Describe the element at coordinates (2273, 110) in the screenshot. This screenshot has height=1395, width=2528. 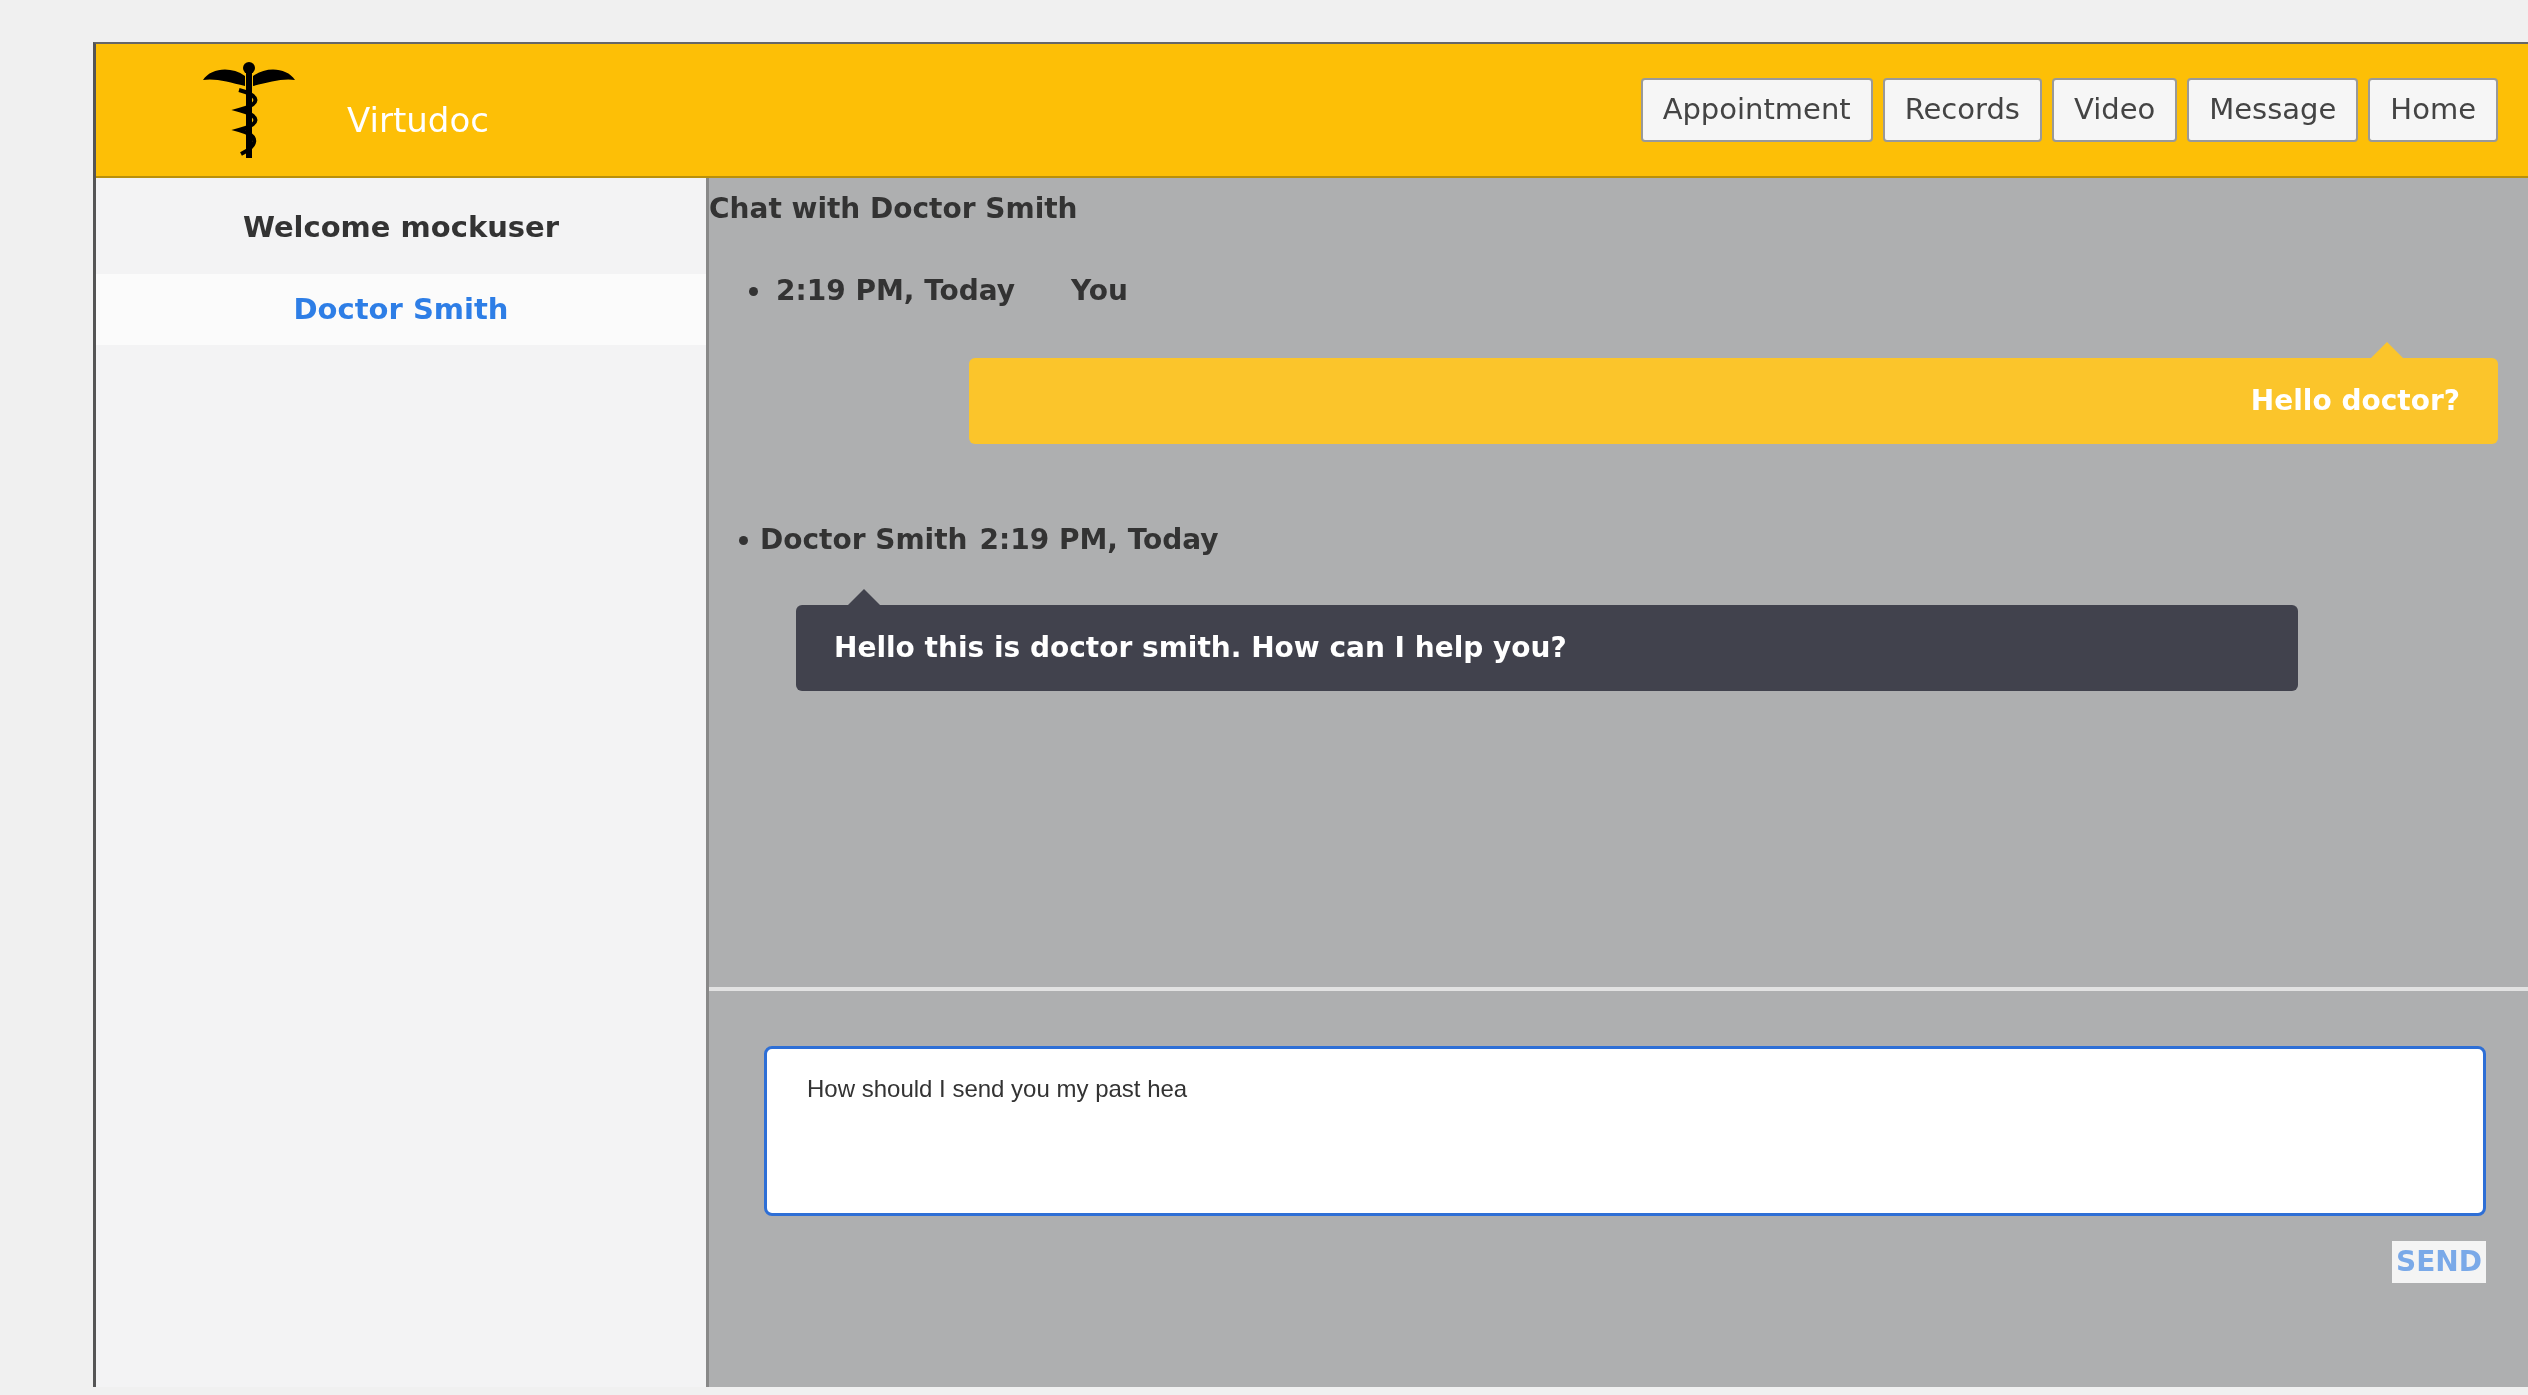
I see `nav-button: Message` at that location.